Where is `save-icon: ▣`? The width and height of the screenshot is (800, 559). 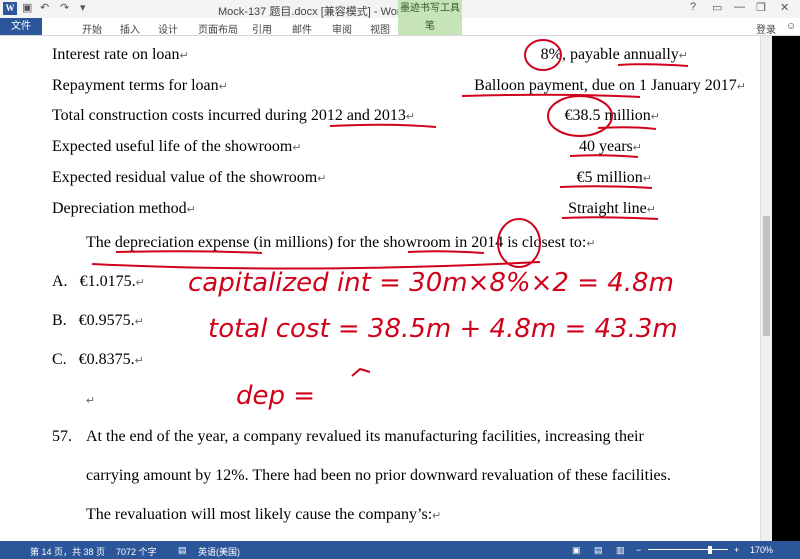
save-icon: ▣ is located at coordinates (27, 7).